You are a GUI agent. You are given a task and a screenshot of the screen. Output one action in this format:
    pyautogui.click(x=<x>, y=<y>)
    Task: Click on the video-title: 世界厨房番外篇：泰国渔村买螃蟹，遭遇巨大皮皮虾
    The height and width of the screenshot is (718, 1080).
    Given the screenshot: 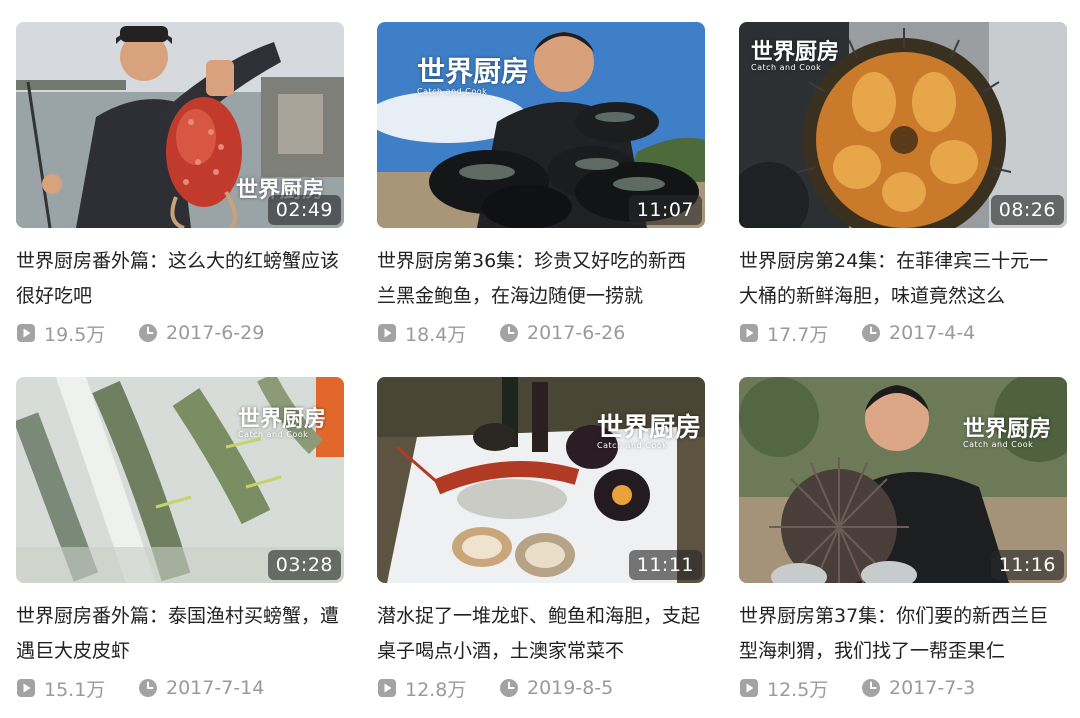 What is the action you would take?
    pyautogui.click(x=178, y=634)
    